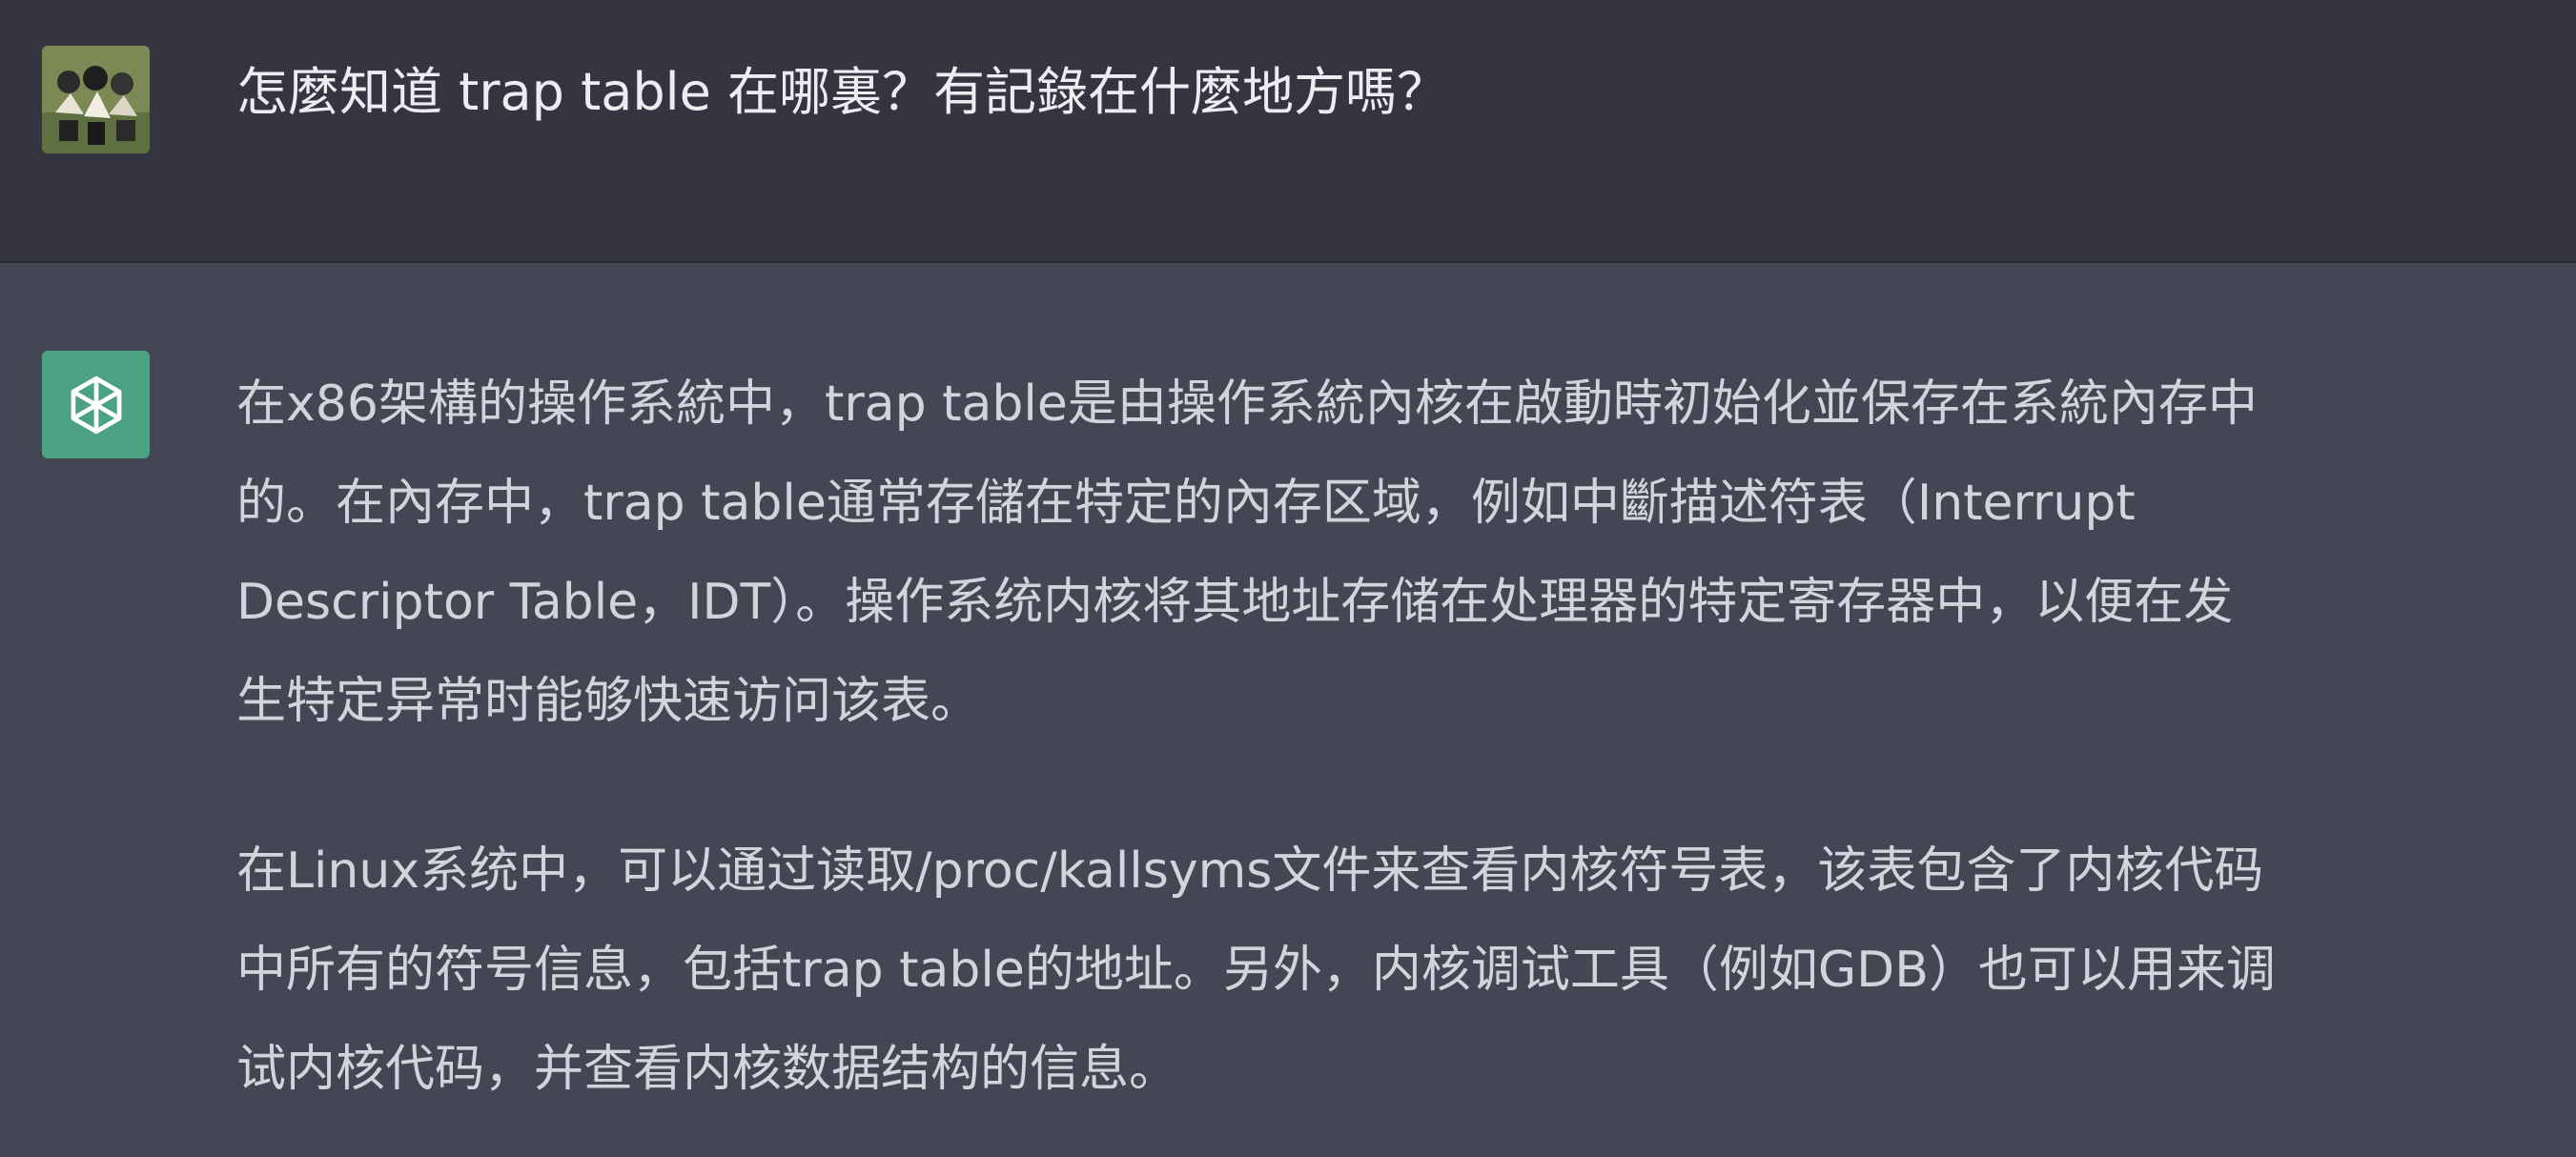 Image resolution: width=2576 pixels, height=1157 pixels. Describe the element at coordinates (707, 1070) in the screenshot. I see `reply-line: 试内核代码，并查看内核数据结构的信息。` at that location.